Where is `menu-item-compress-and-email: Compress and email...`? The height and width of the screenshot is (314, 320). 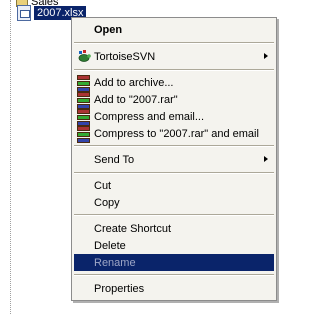
menu-item-compress-and-email: Compress and email... is located at coordinates (174, 117).